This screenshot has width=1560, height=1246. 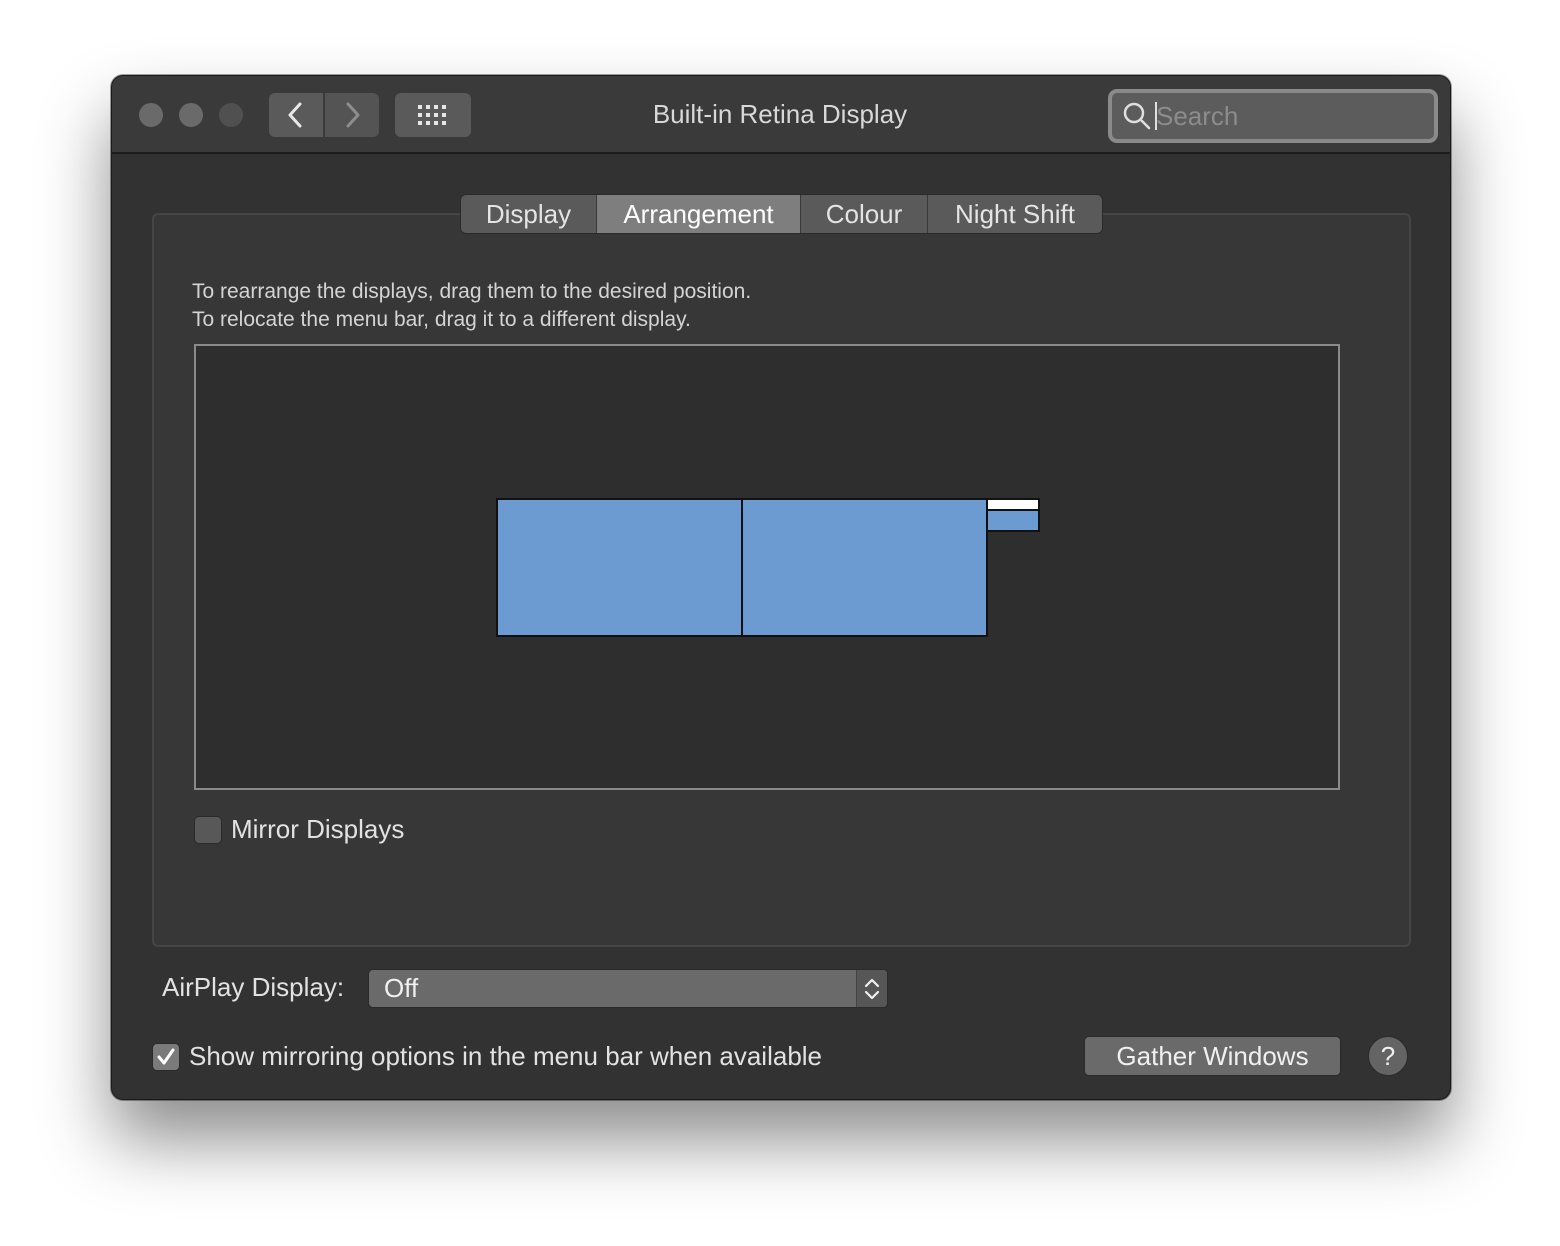 What do you see at coordinates (1137, 116) in the screenshot?
I see `search-icon` at bounding box center [1137, 116].